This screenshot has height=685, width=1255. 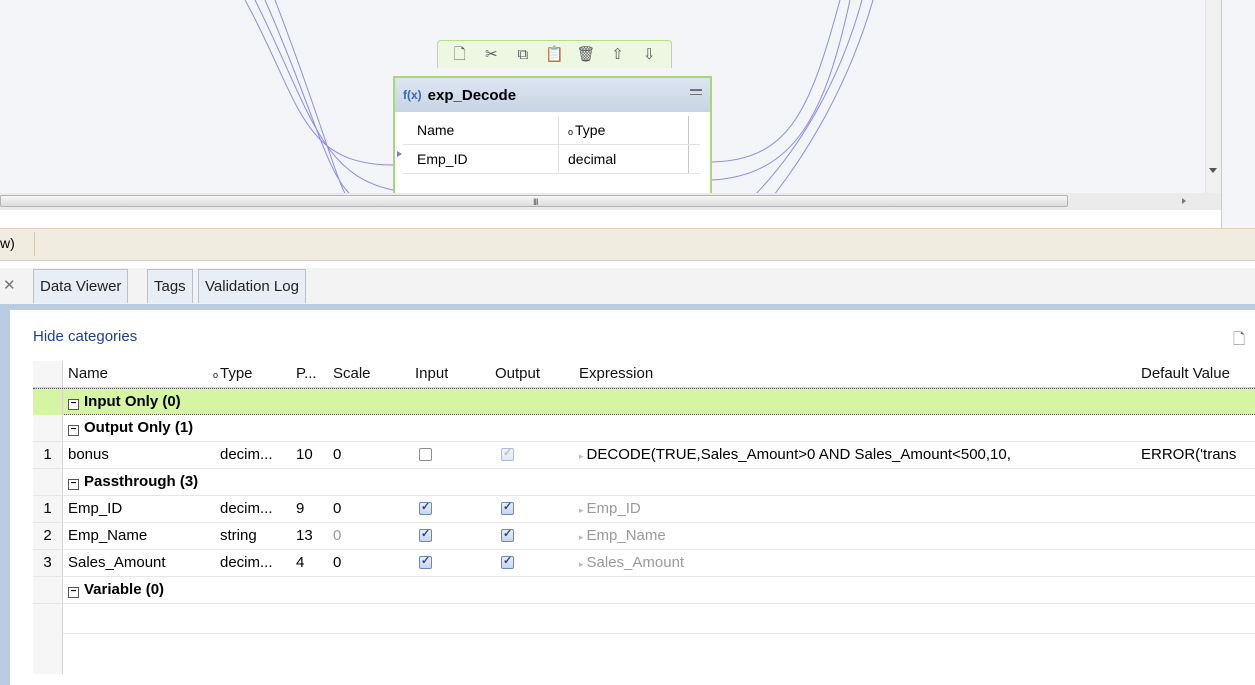 What do you see at coordinates (631, 563) in the screenshot?
I see `expression-cell: ▸ Sales_Amount` at bounding box center [631, 563].